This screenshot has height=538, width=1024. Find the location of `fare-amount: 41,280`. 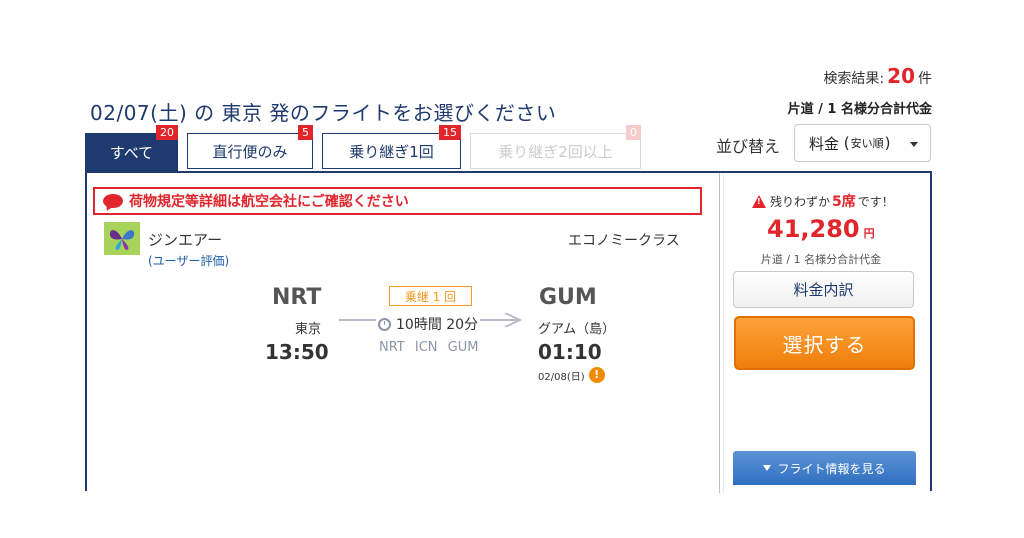

fare-amount: 41,280 is located at coordinates (813, 229).